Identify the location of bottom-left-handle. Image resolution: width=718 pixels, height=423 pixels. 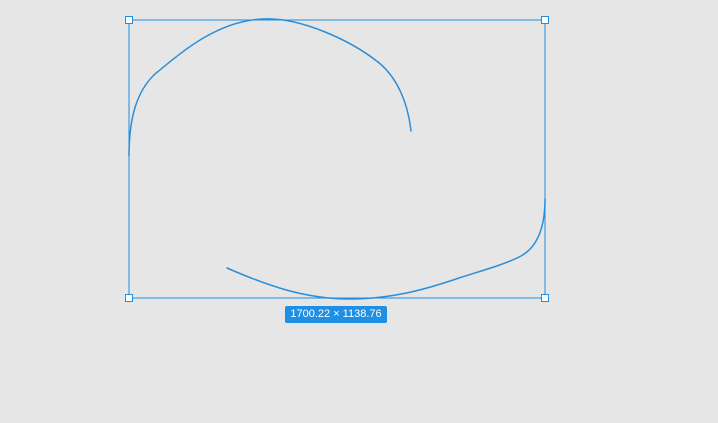
(129, 298).